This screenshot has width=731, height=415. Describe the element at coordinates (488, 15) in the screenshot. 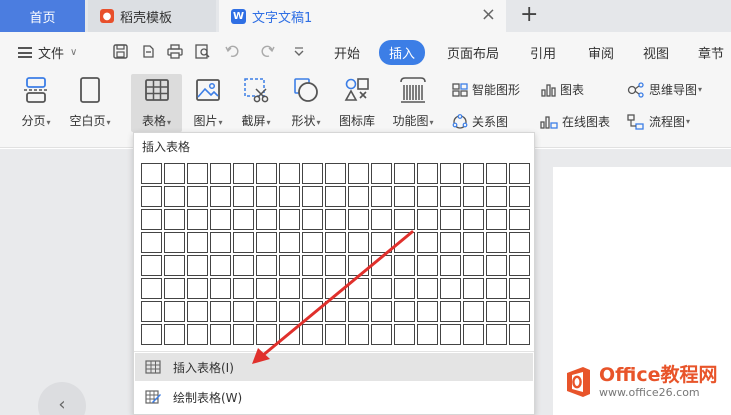

I see `close-icon: ×` at that location.